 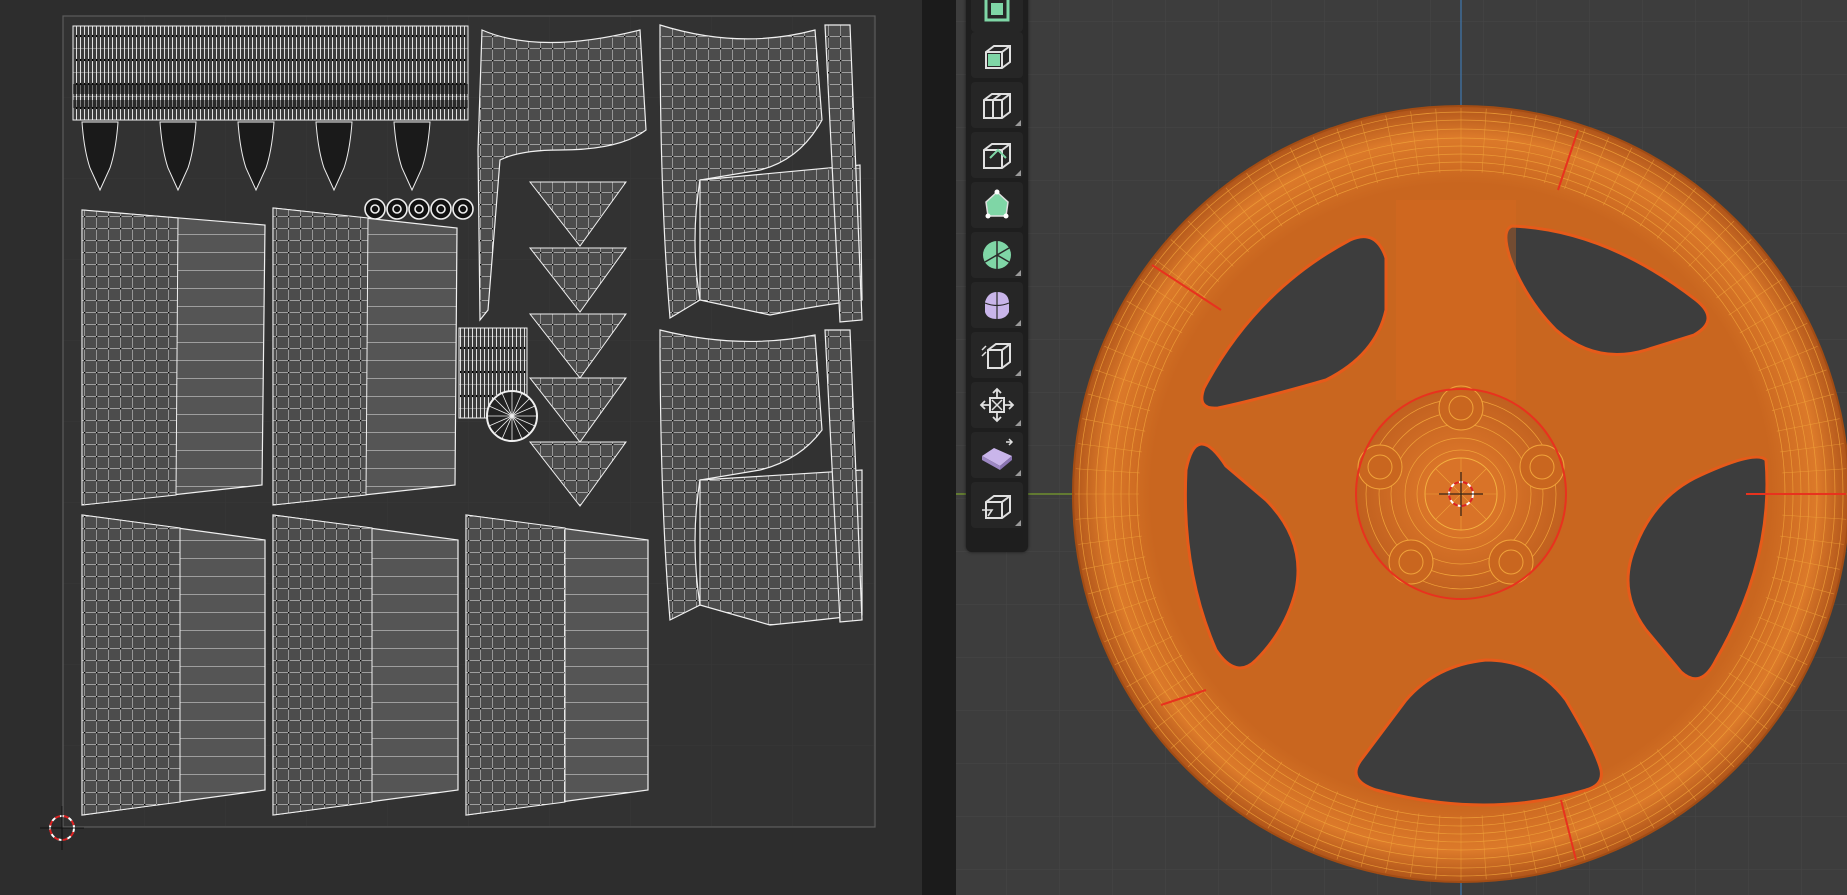 I want to click on uv-island-curved-c, so click(x=761, y=477).